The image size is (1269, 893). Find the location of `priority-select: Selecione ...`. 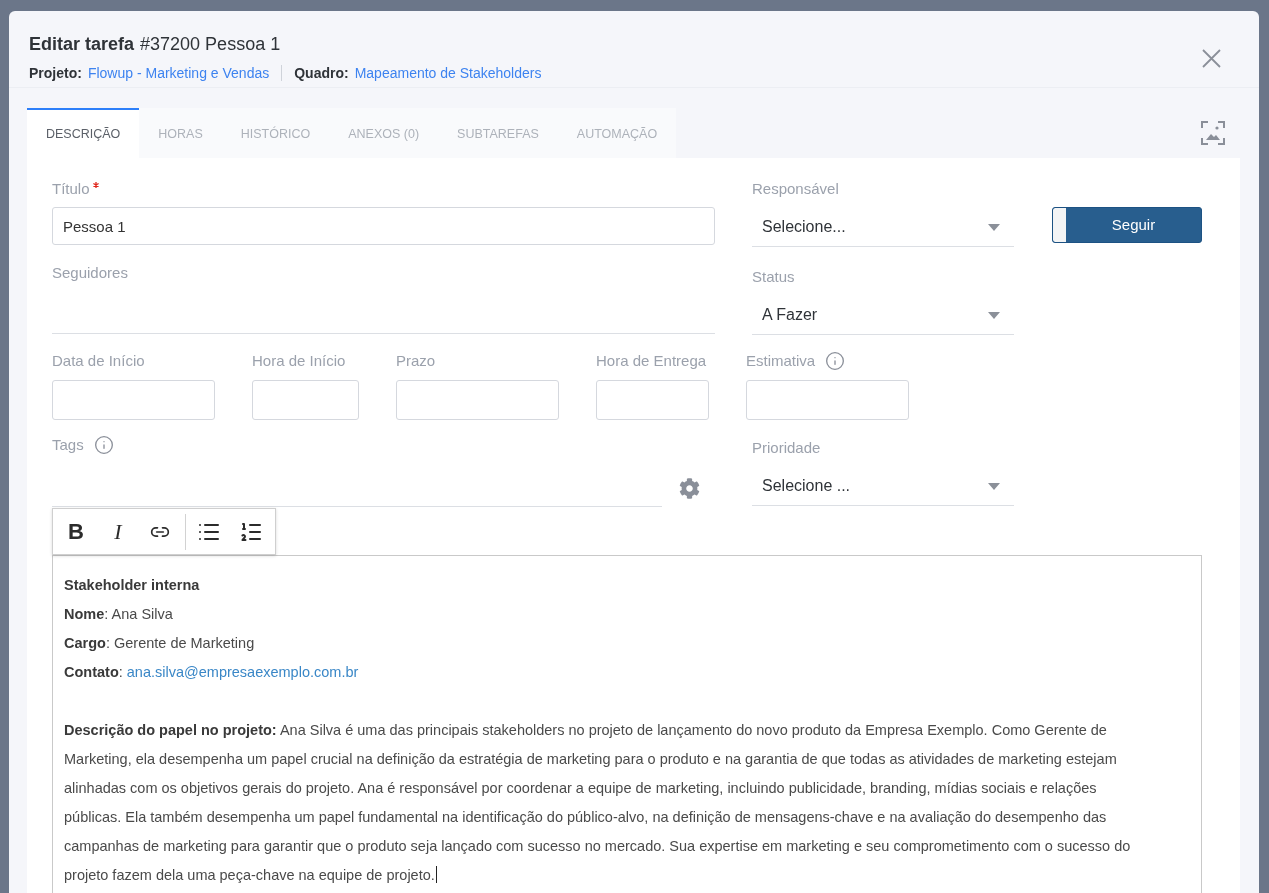

priority-select: Selecione ... is located at coordinates (883, 486).